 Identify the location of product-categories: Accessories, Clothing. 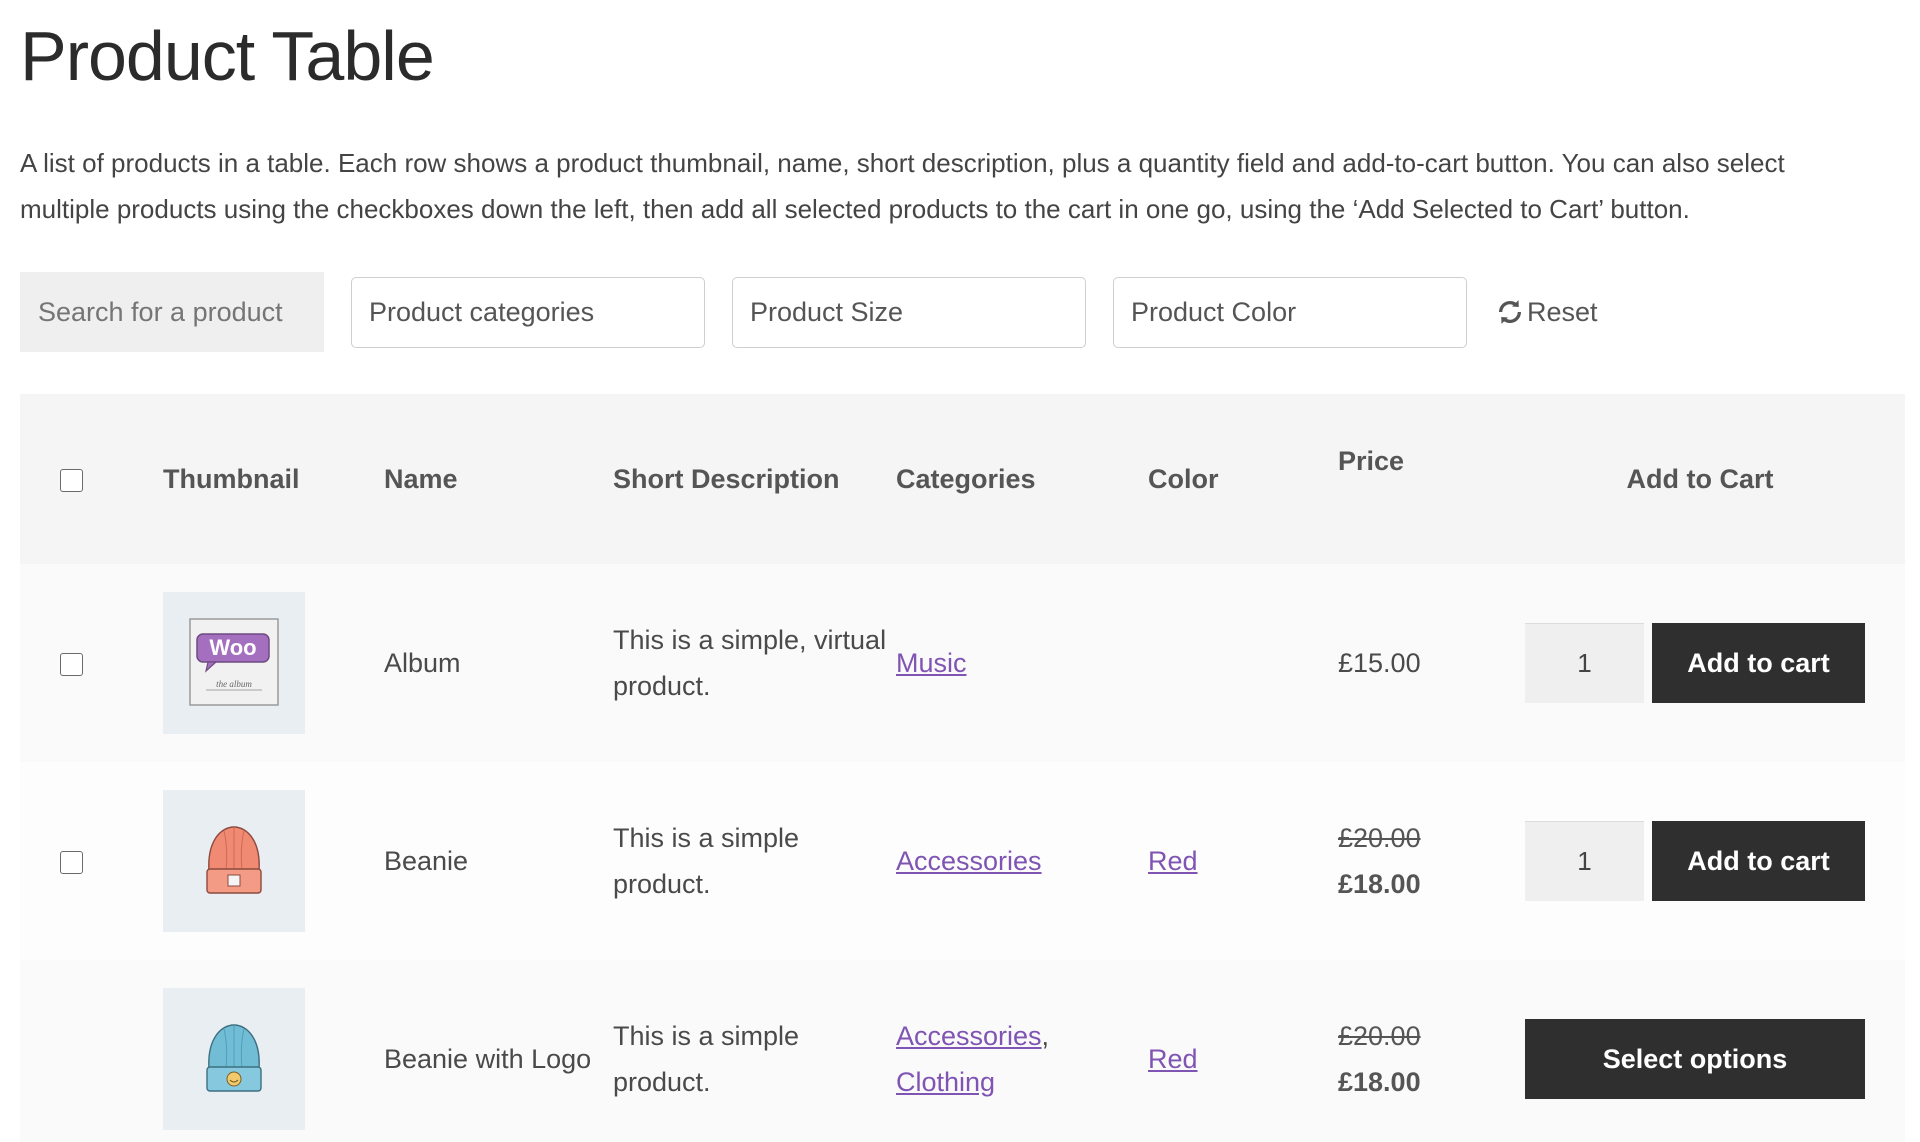
(1022, 1051).